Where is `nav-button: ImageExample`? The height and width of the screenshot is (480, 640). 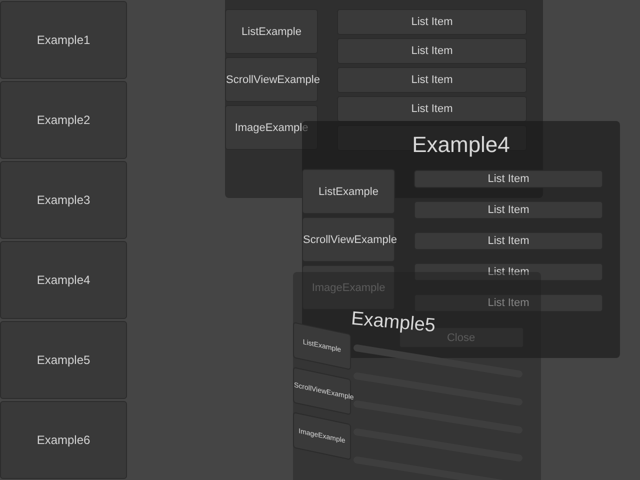
nav-button: ImageExample is located at coordinates (271, 127).